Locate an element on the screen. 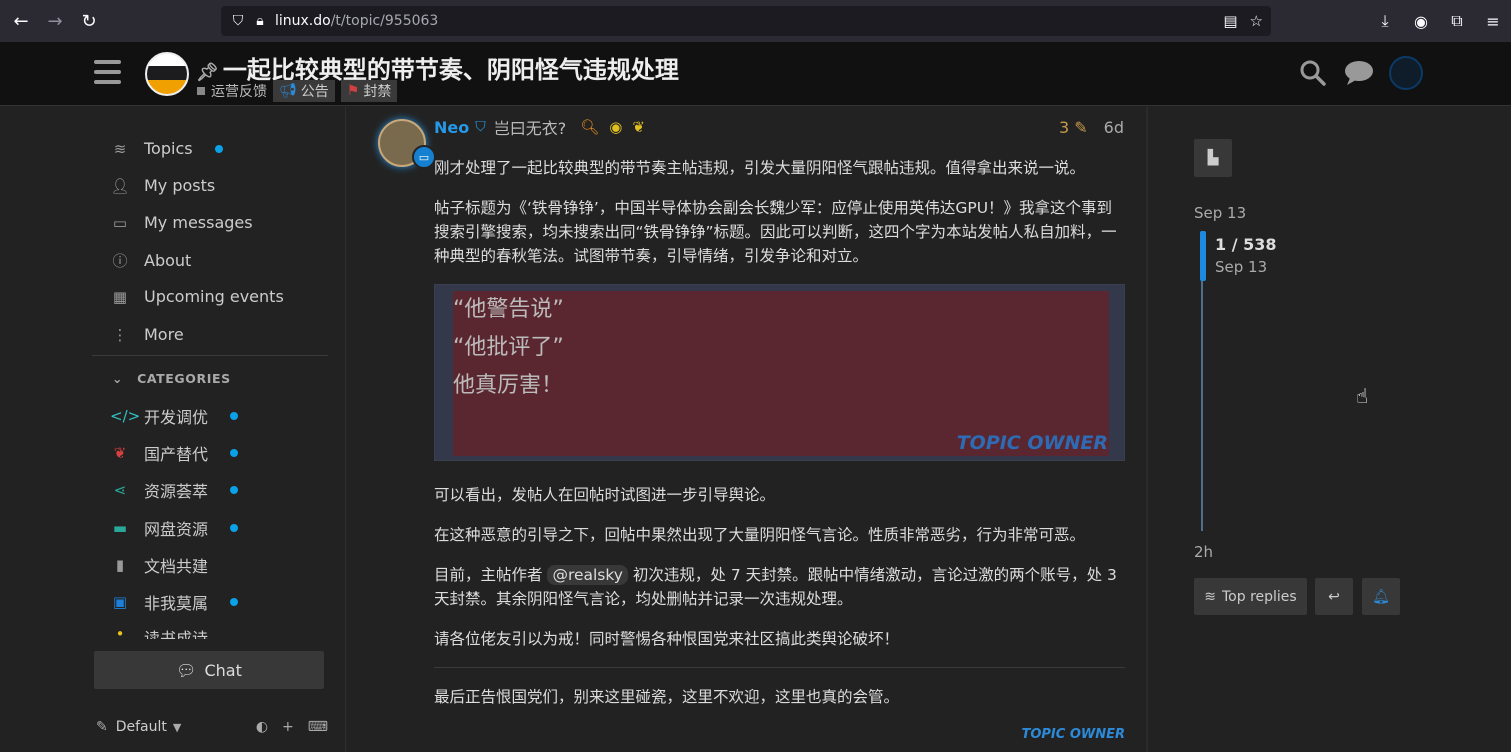 The height and width of the screenshot is (752, 1511). sidebar-item-upcoming-events: ▦ Upcoming events is located at coordinates (197, 296).